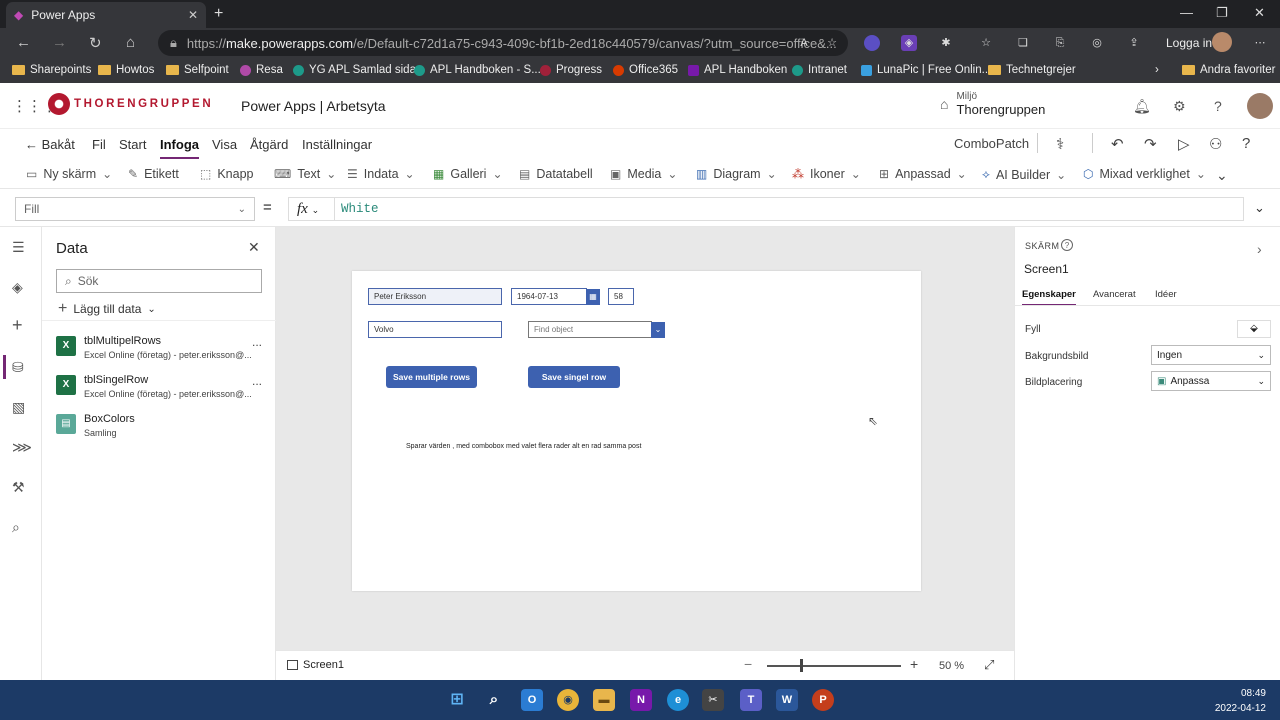  Describe the element at coordinates (51, 70) in the screenshot. I see `bookmark-sharepoints: Sharepoints` at that location.